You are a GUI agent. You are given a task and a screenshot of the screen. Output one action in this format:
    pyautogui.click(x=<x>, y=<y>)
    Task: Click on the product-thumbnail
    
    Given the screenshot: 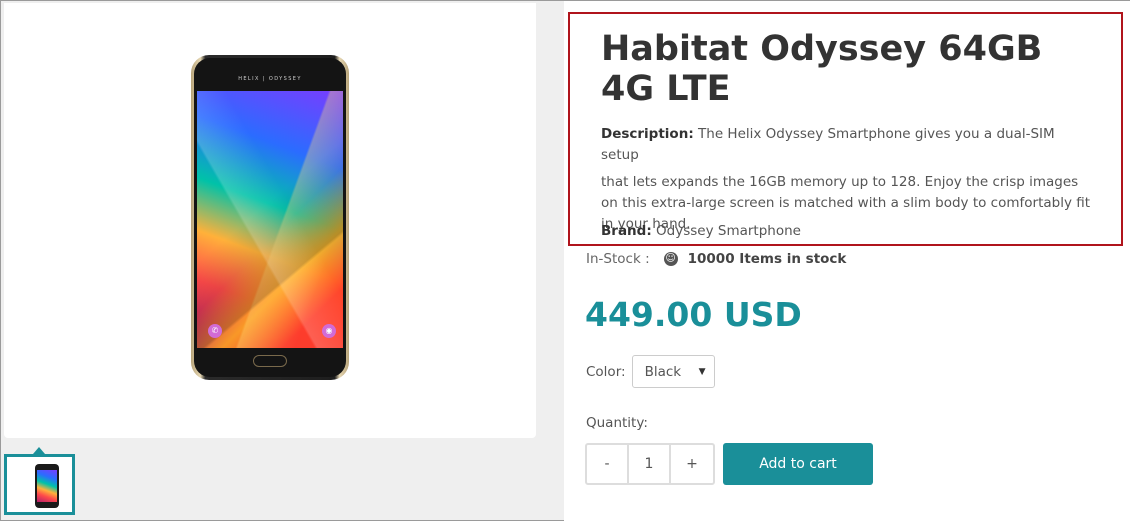 What is the action you would take?
    pyautogui.click(x=39, y=484)
    